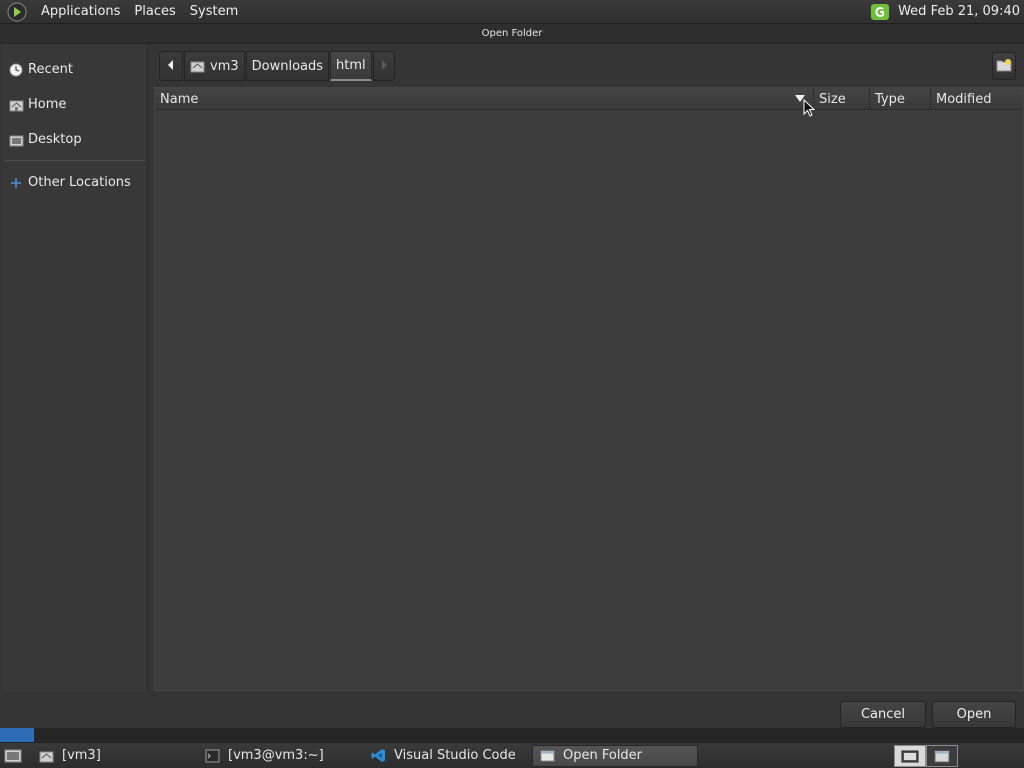 The width and height of the screenshot is (1024, 768). I want to click on task-vscode: Visual Studio Code, so click(445, 756).